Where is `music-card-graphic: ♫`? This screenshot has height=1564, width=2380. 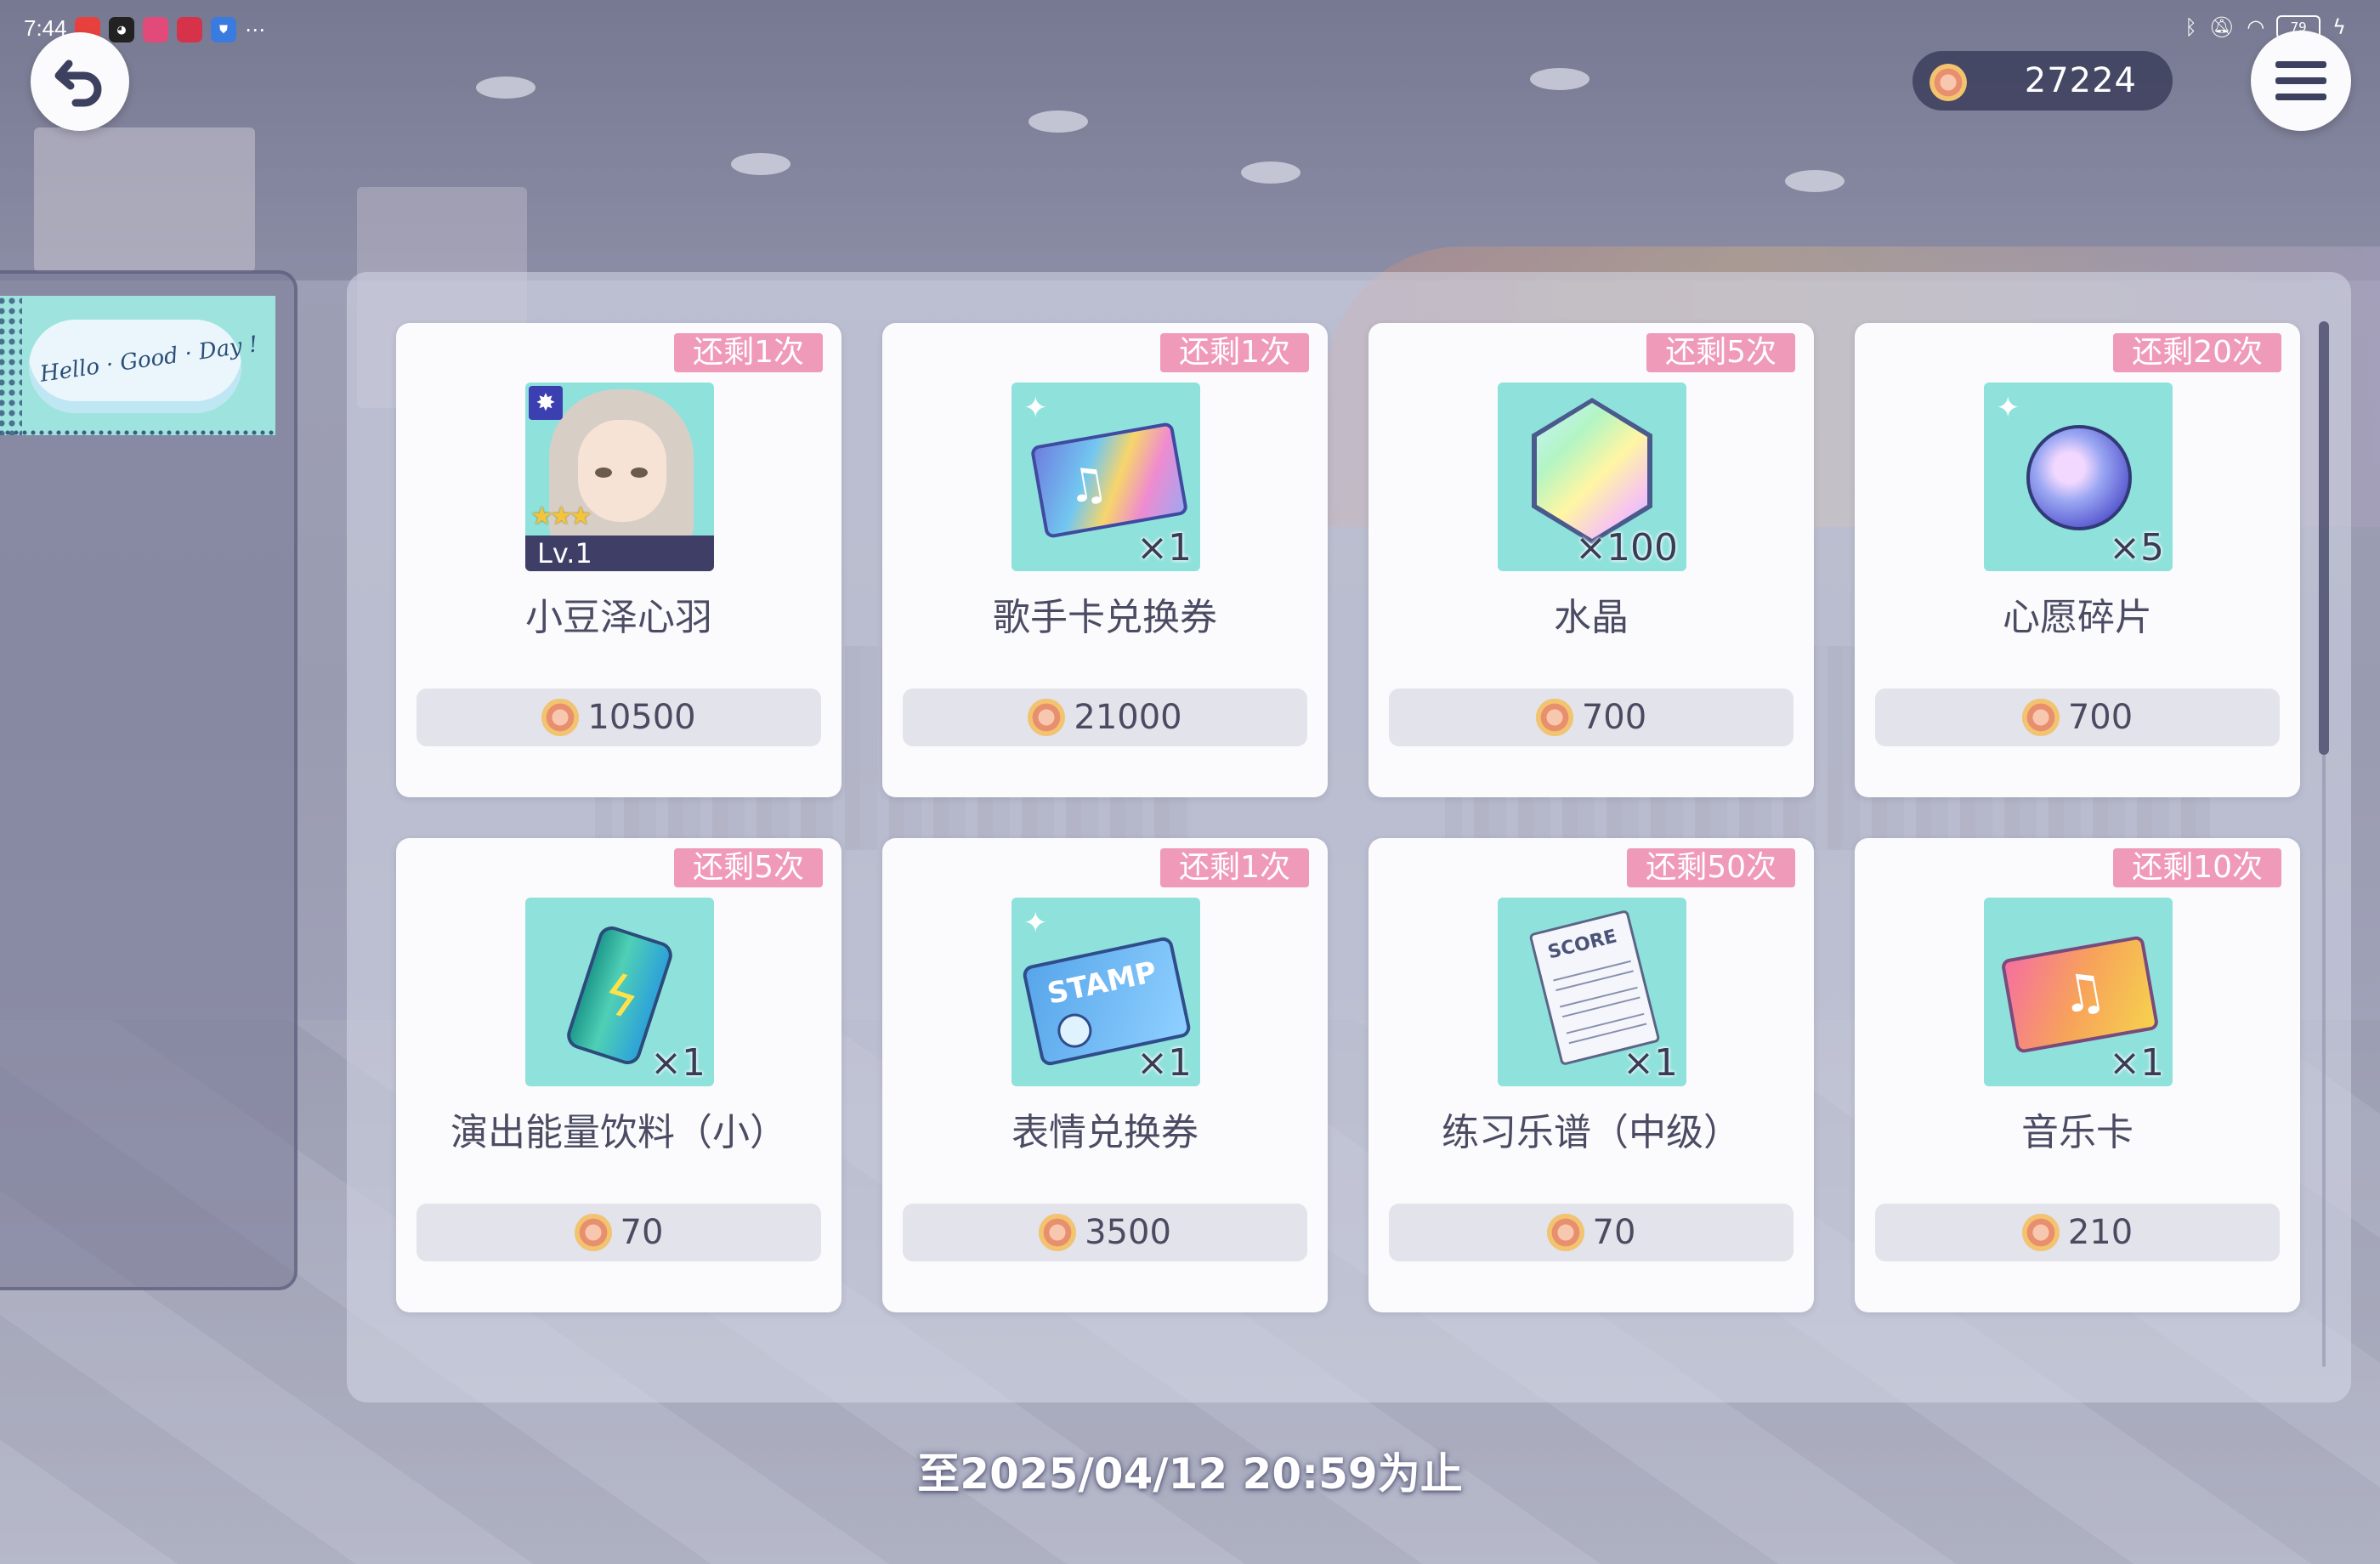
music-card-graphic: ♫ is located at coordinates (2080, 994).